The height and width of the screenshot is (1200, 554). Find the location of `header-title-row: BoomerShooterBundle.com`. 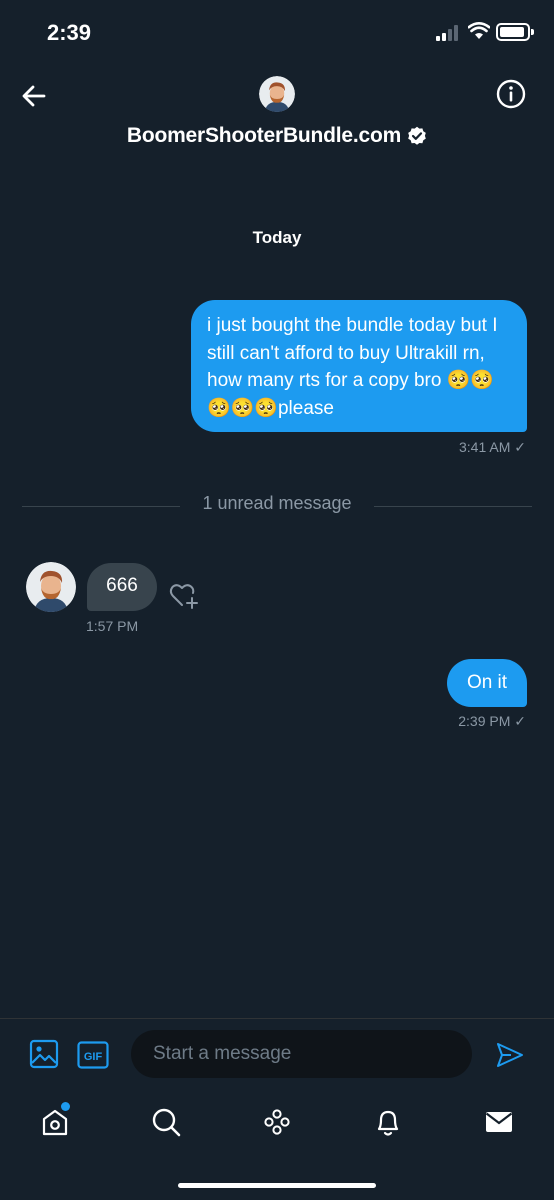

header-title-row: BoomerShooterBundle.com is located at coordinates (277, 136).